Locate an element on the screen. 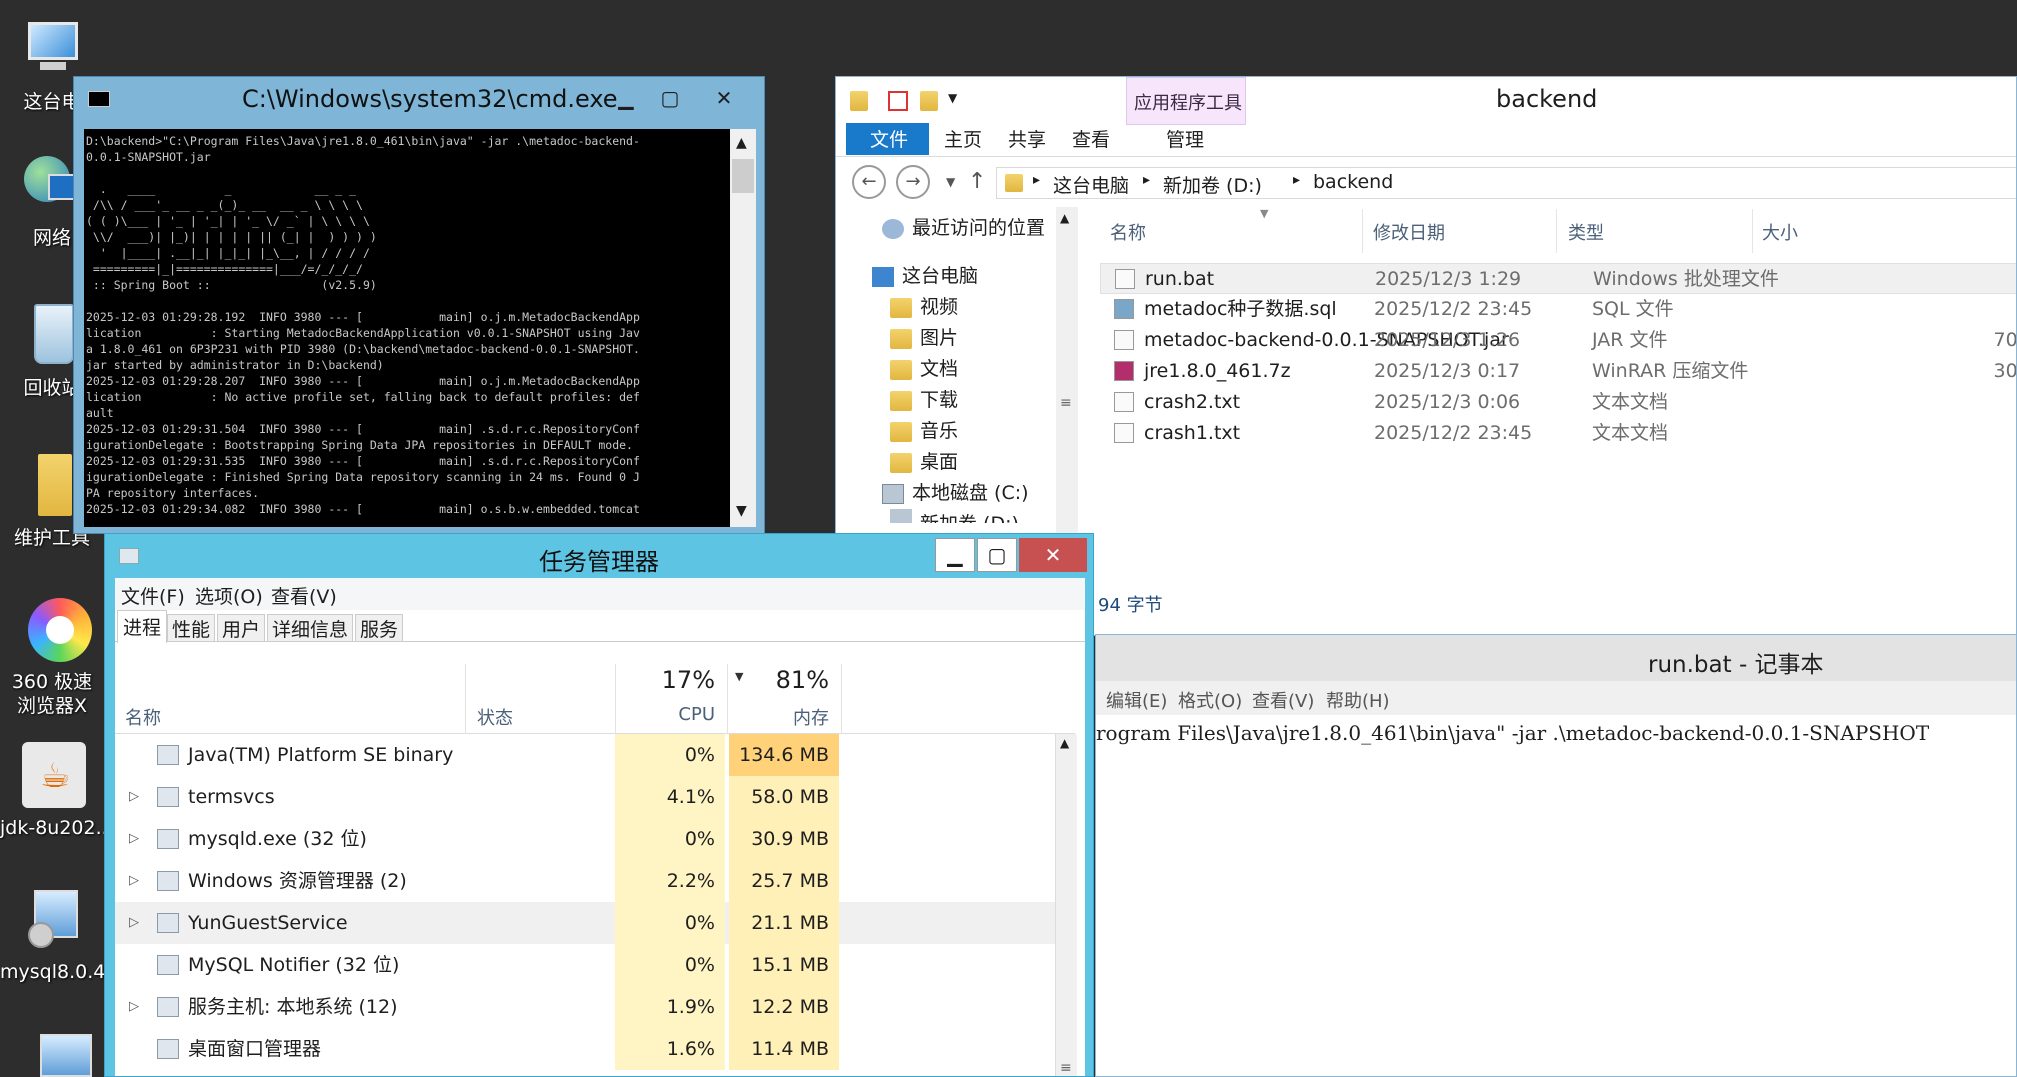 The height and width of the screenshot is (1077, 2017). process-row: 桌面窗口管理器 1.6% 11.4 MB is located at coordinates (585, 1049).